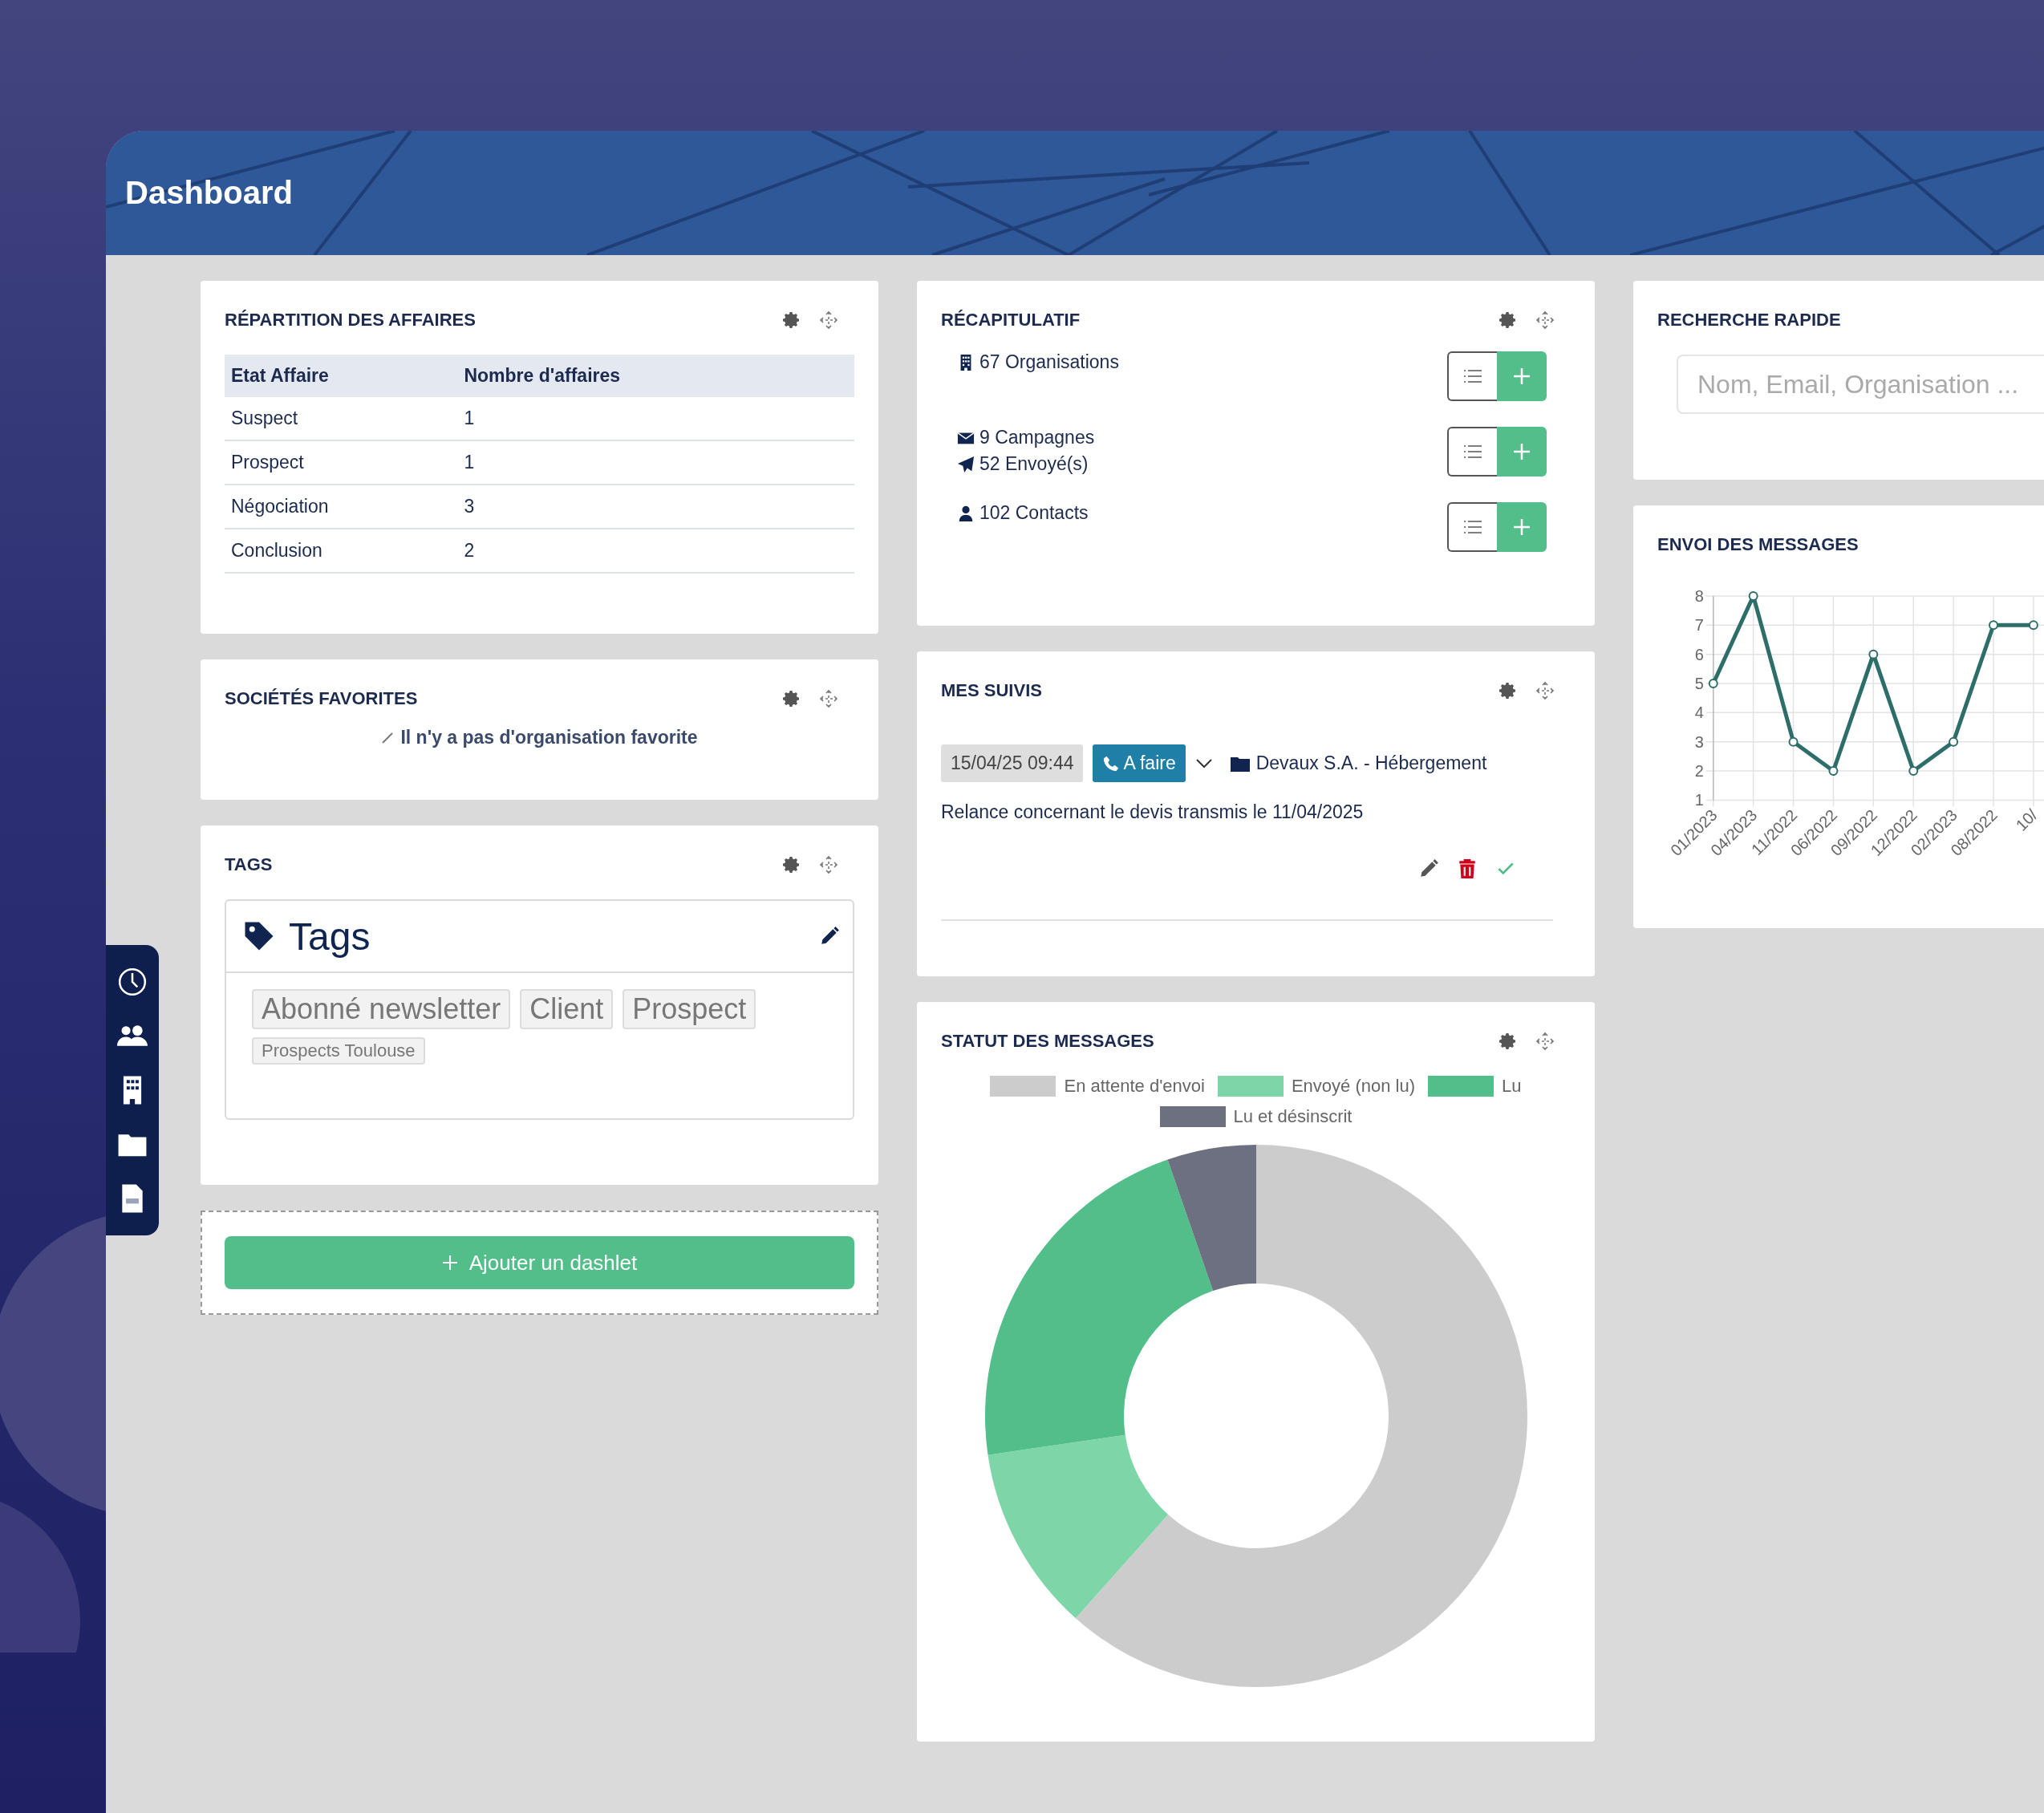 The height and width of the screenshot is (1813, 2044). Describe the element at coordinates (1699, 625) in the screenshot. I see `y-tick-label: 7` at that location.